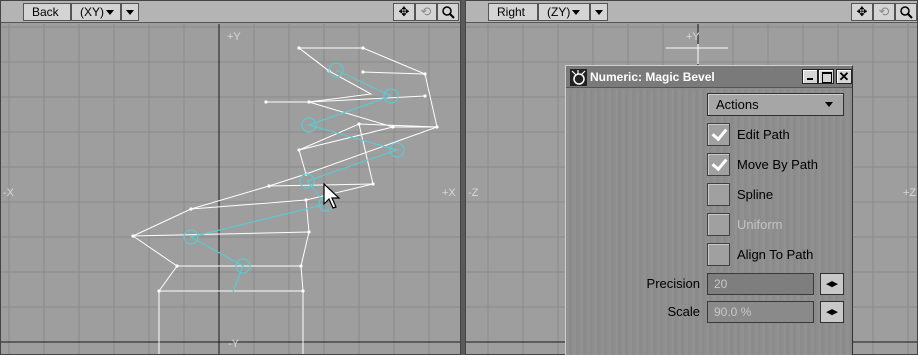 Image resolution: width=918 pixels, height=355 pixels. I want to click on scale-field: 90.0 %, so click(760, 312).